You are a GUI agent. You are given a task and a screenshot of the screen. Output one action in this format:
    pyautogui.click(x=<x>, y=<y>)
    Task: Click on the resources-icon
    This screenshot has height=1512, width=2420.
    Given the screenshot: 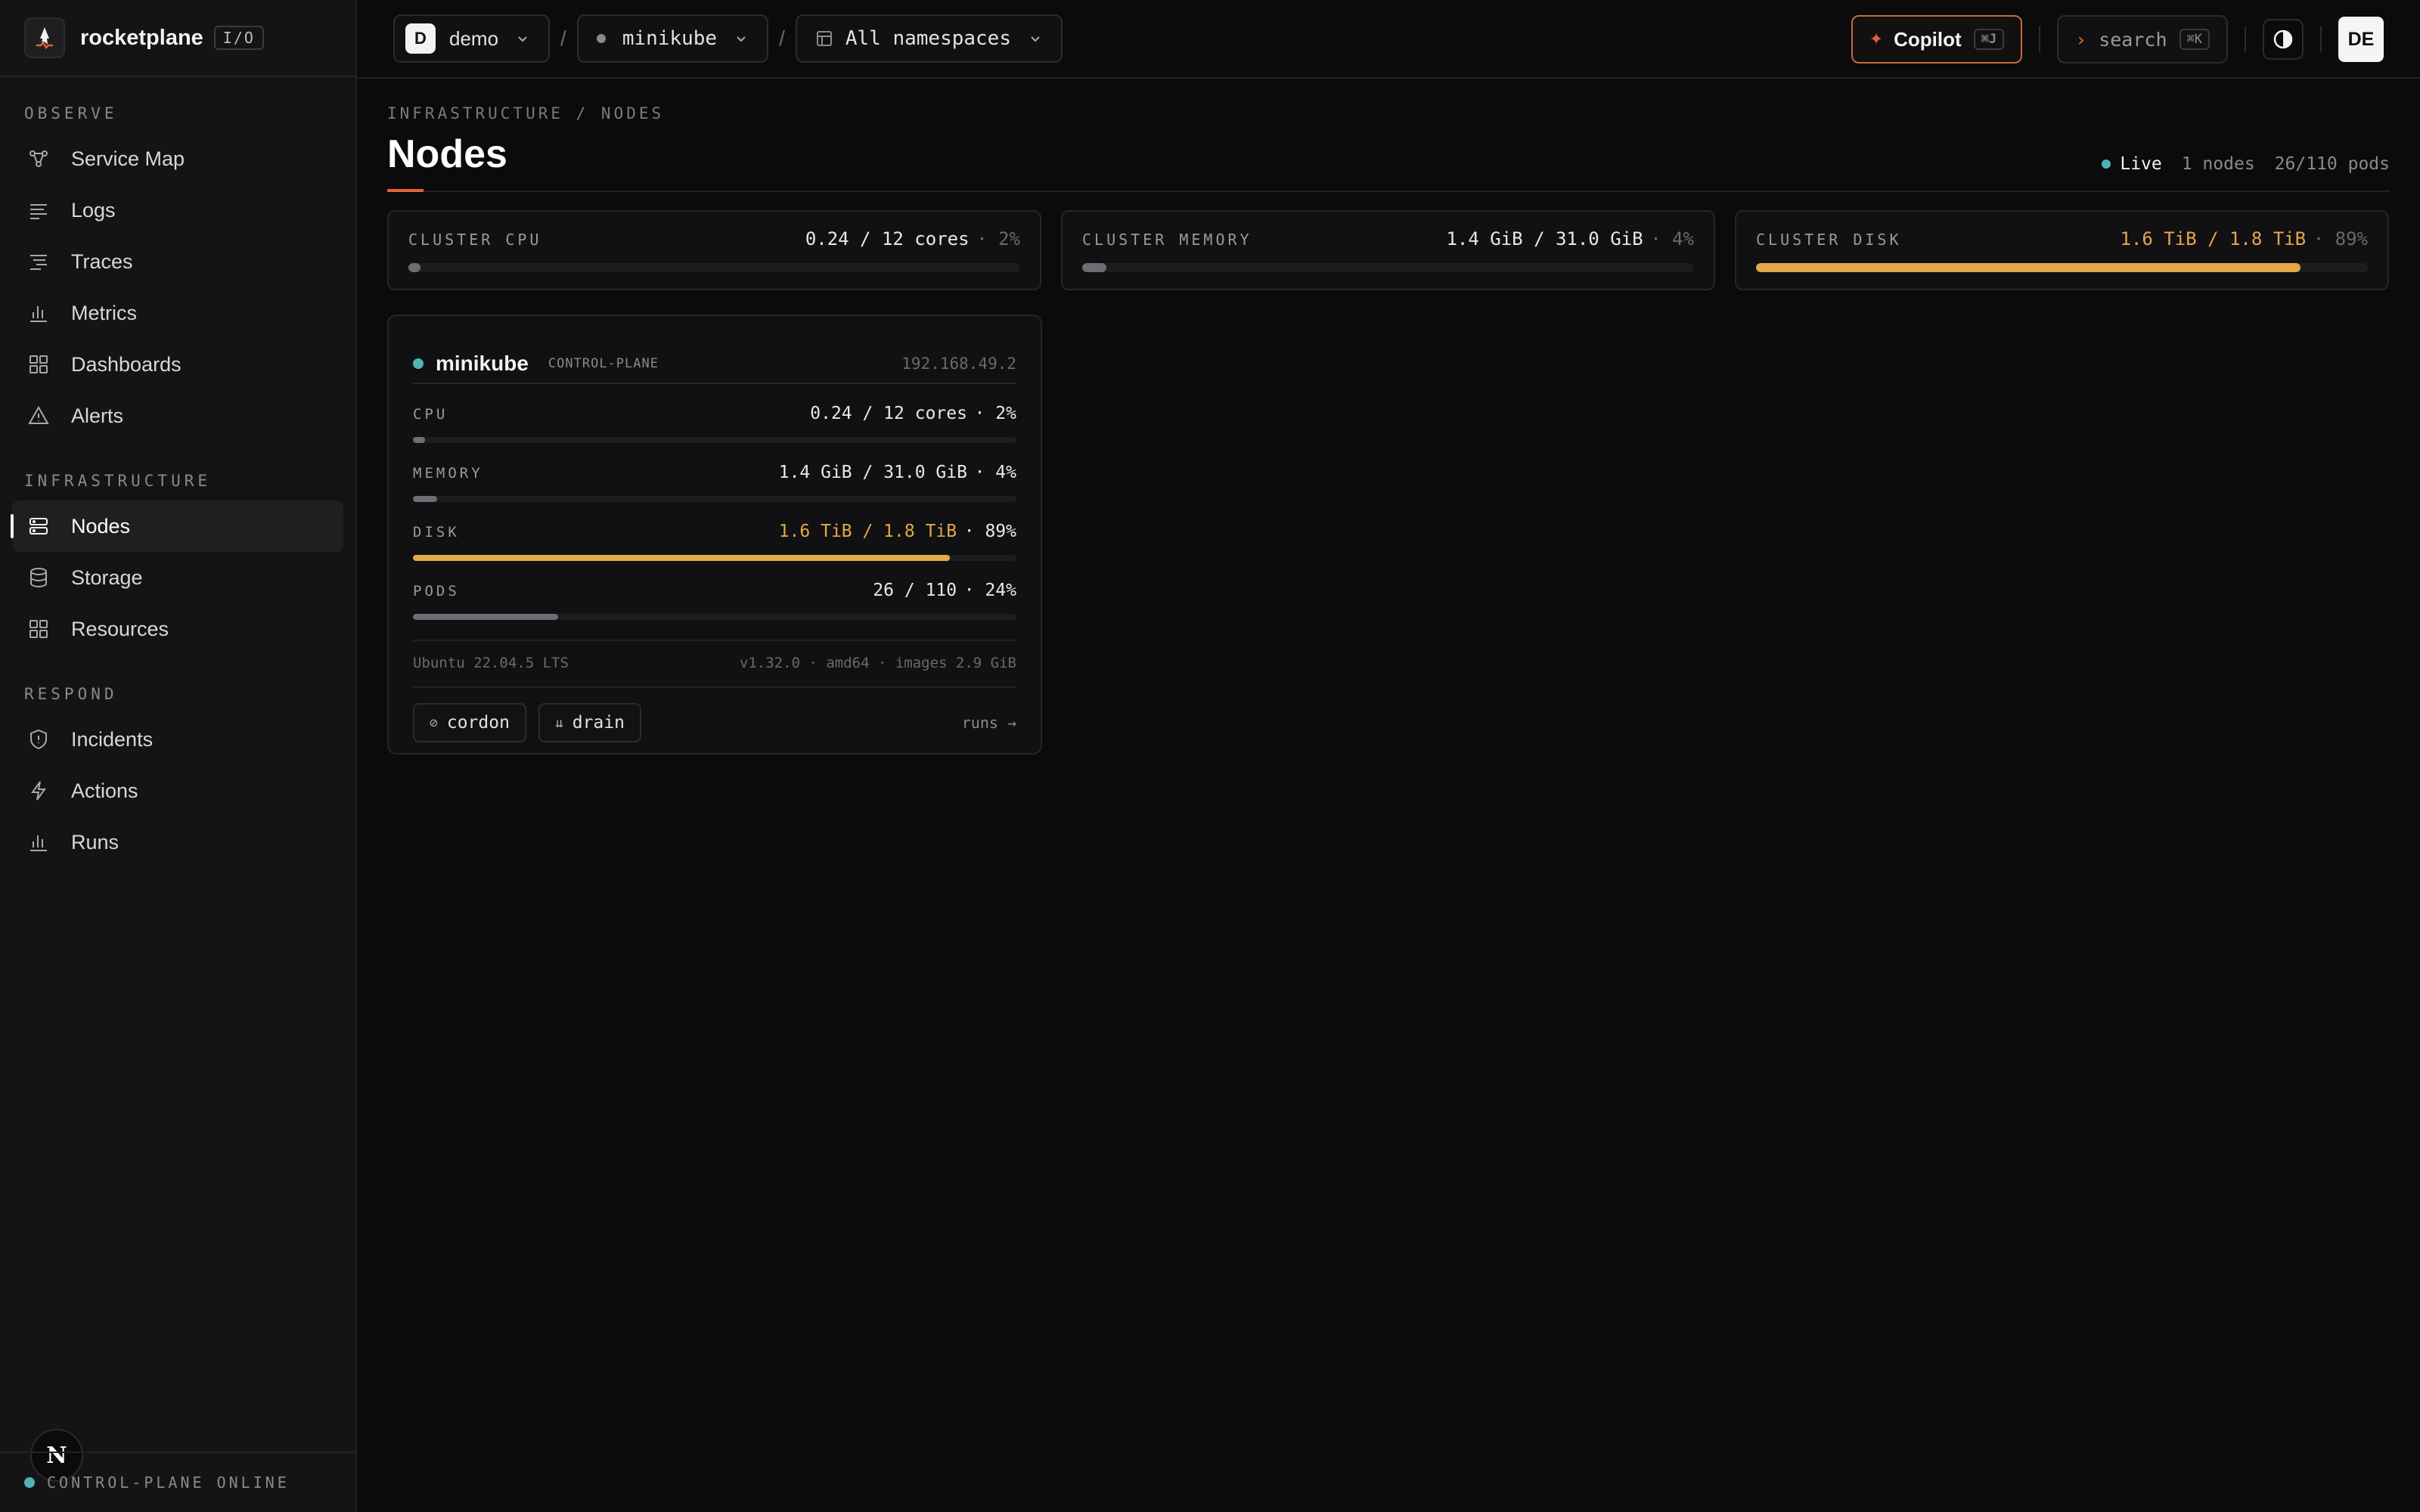 What is the action you would take?
    pyautogui.click(x=38, y=629)
    